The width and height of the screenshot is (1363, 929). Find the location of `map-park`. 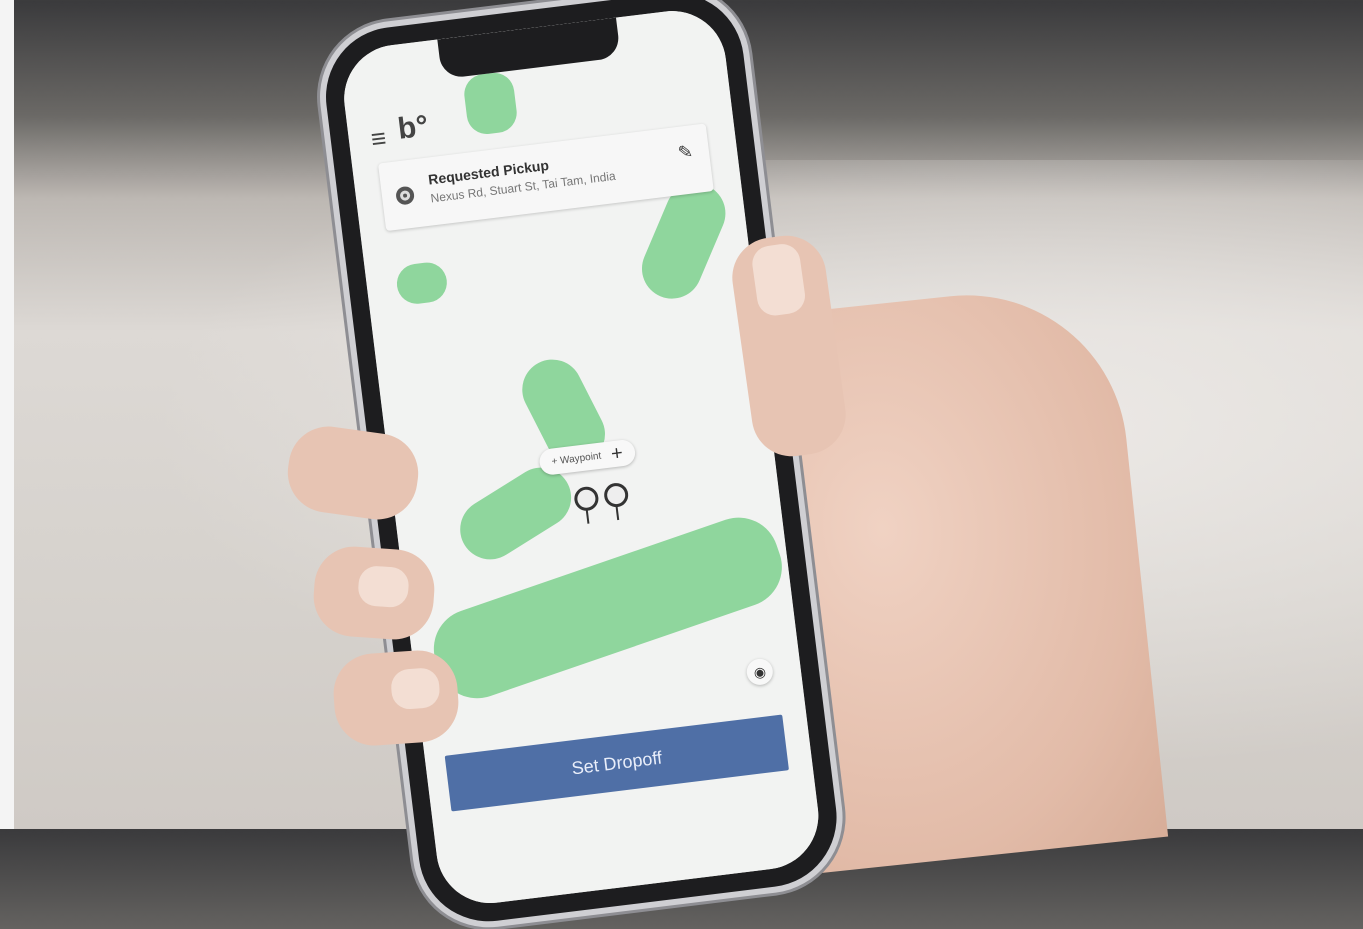

map-park is located at coordinates (490, 103).